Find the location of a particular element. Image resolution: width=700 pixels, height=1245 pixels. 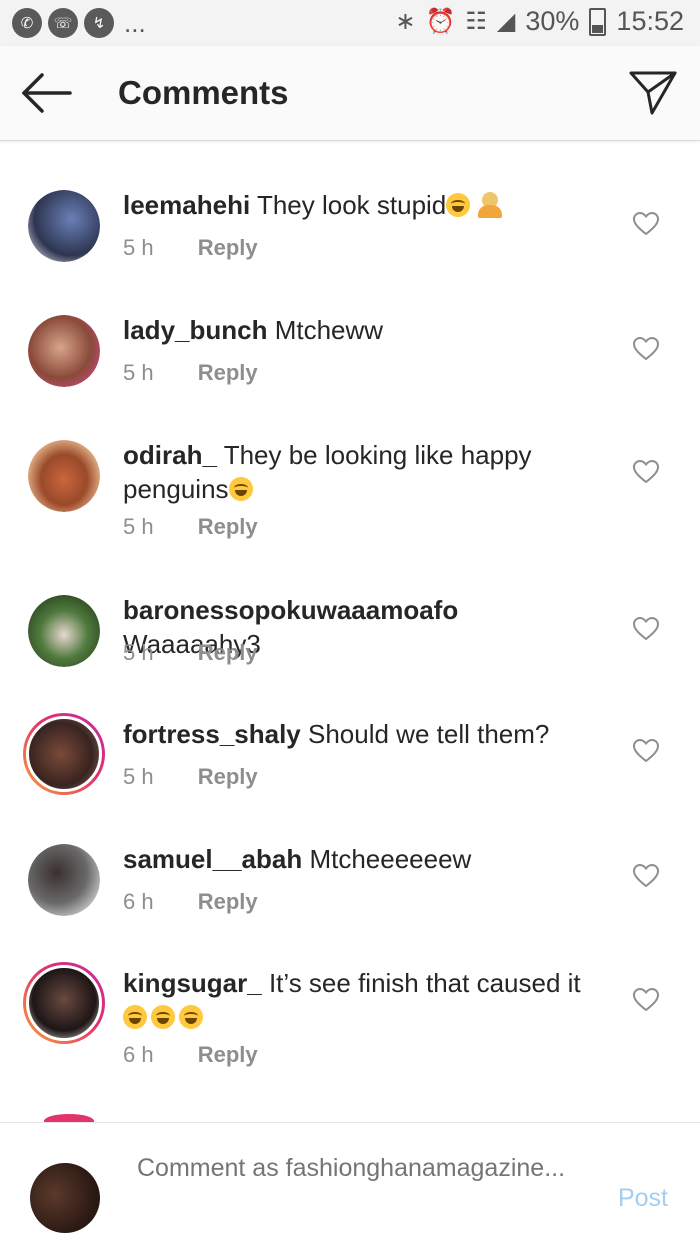

comment-body: Mtcheeeeeew is located at coordinates (390, 859).